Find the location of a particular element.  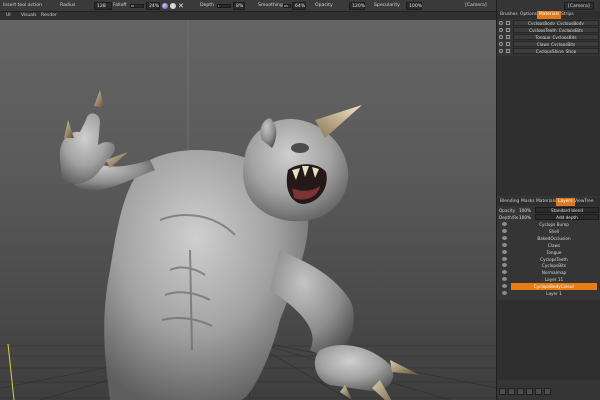

falloff-label: Falloff is located at coordinates (120, 5).